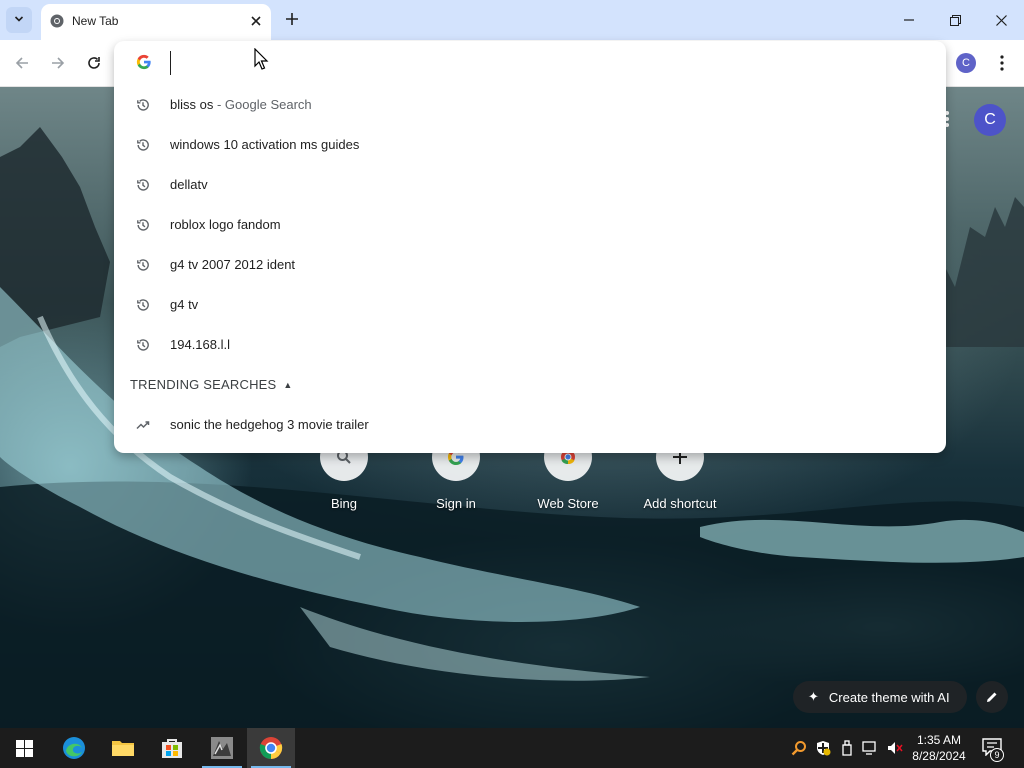  Describe the element at coordinates (225, 224) in the screenshot. I see `suggestion-text: roblox logo fandom` at that location.